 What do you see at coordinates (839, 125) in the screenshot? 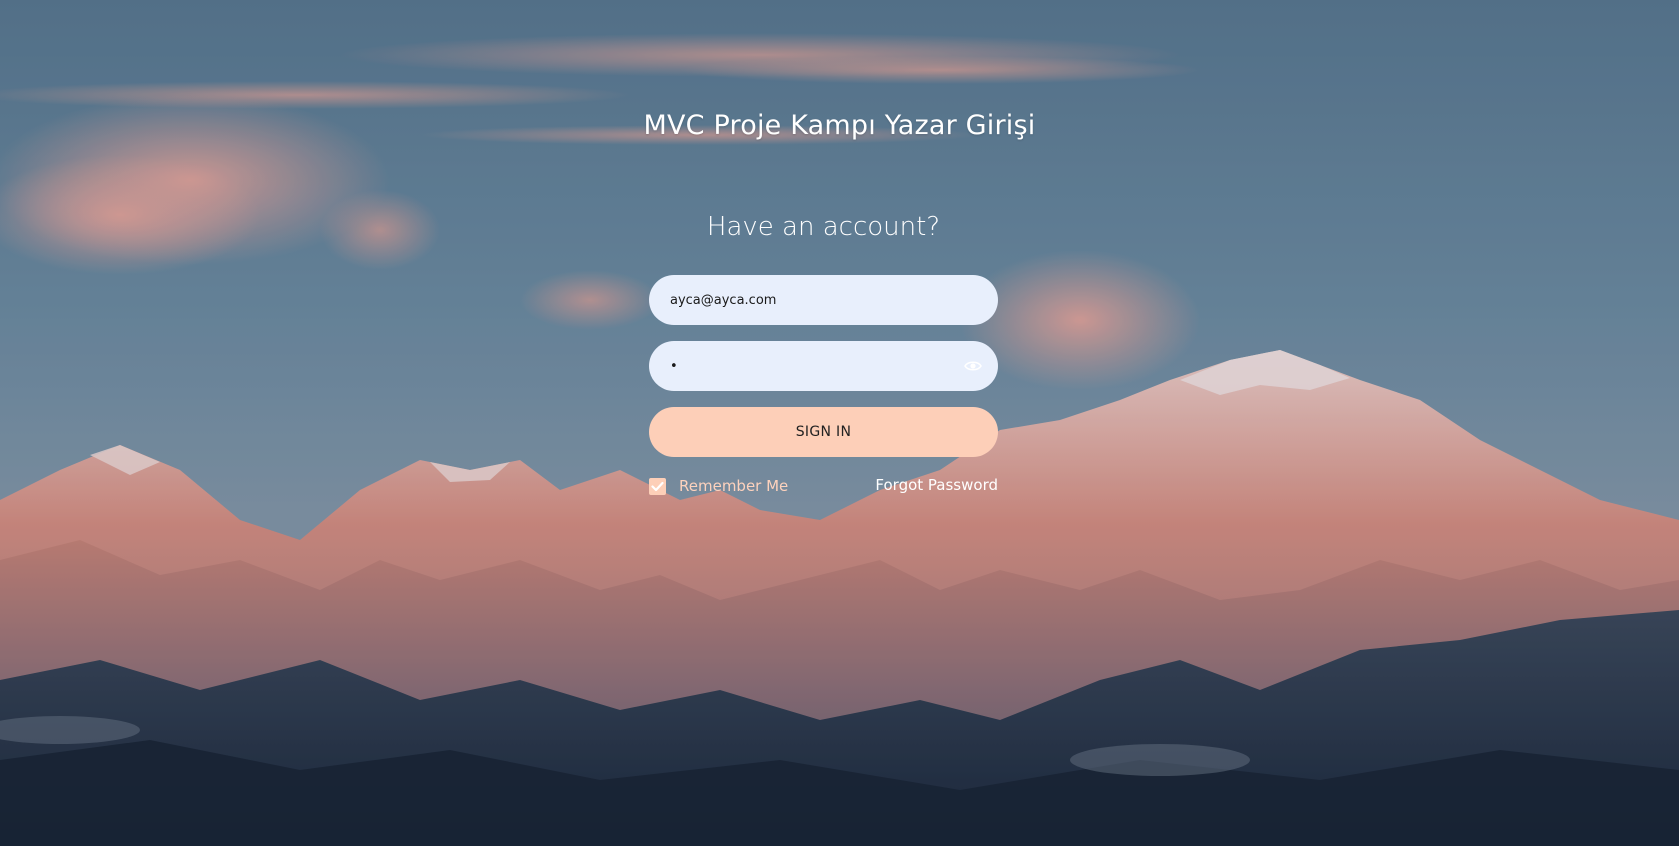
I see `page-title: MVC Proje Kampı Yazar Girişi` at bounding box center [839, 125].